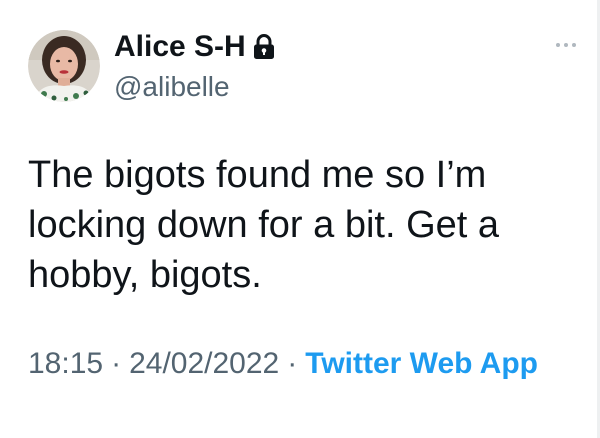 This screenshot has width=600, height=438. I want to click on avatar, so click(64, 66).